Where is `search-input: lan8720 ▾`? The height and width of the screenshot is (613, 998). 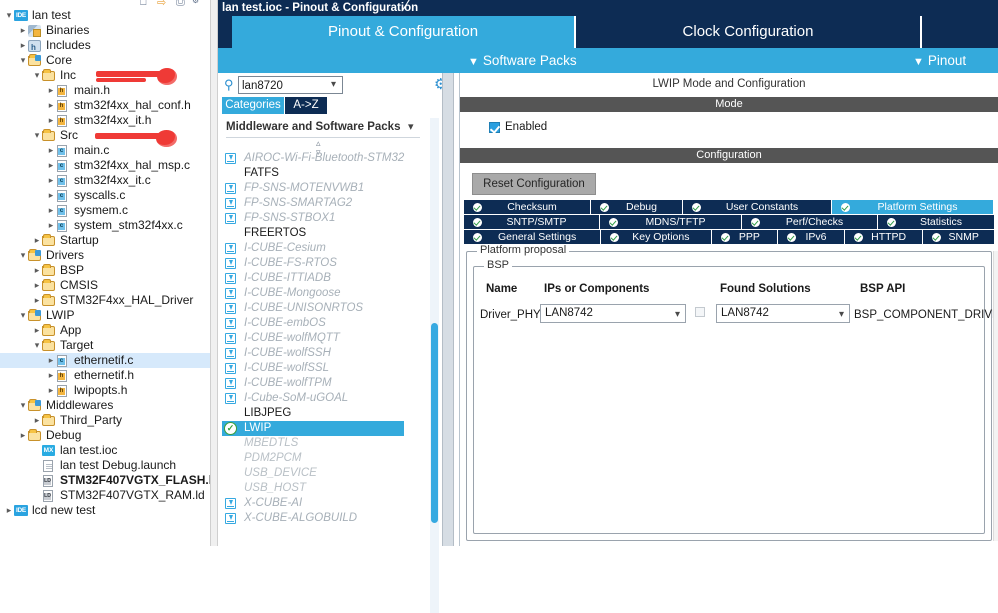 search-input: lan8720 ▾ is located at coordinates (290, 85).